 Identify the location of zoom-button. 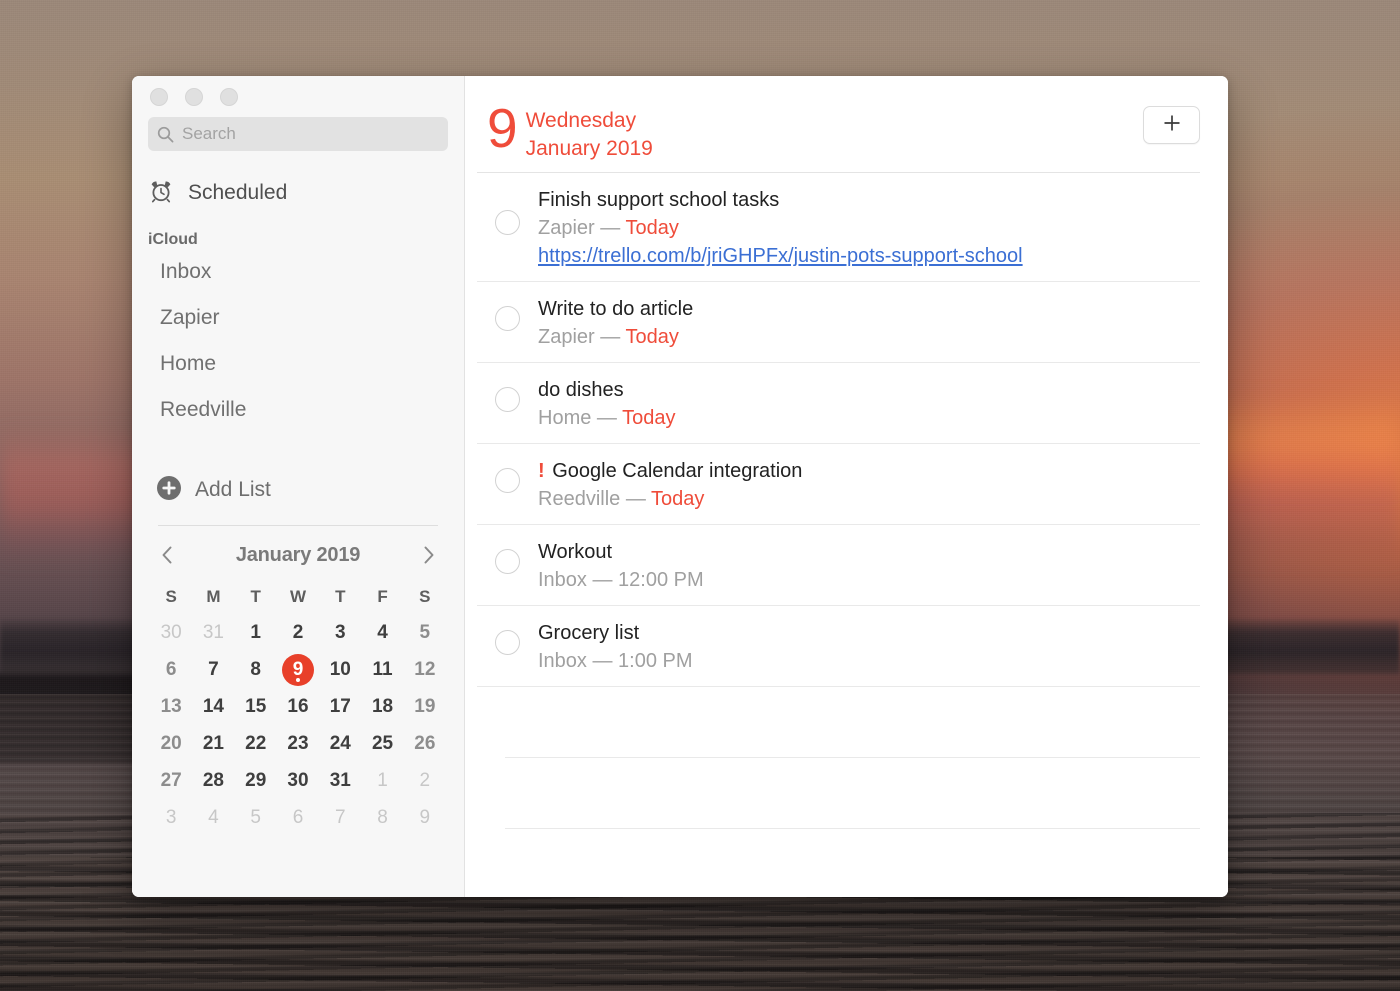
(229, 97).